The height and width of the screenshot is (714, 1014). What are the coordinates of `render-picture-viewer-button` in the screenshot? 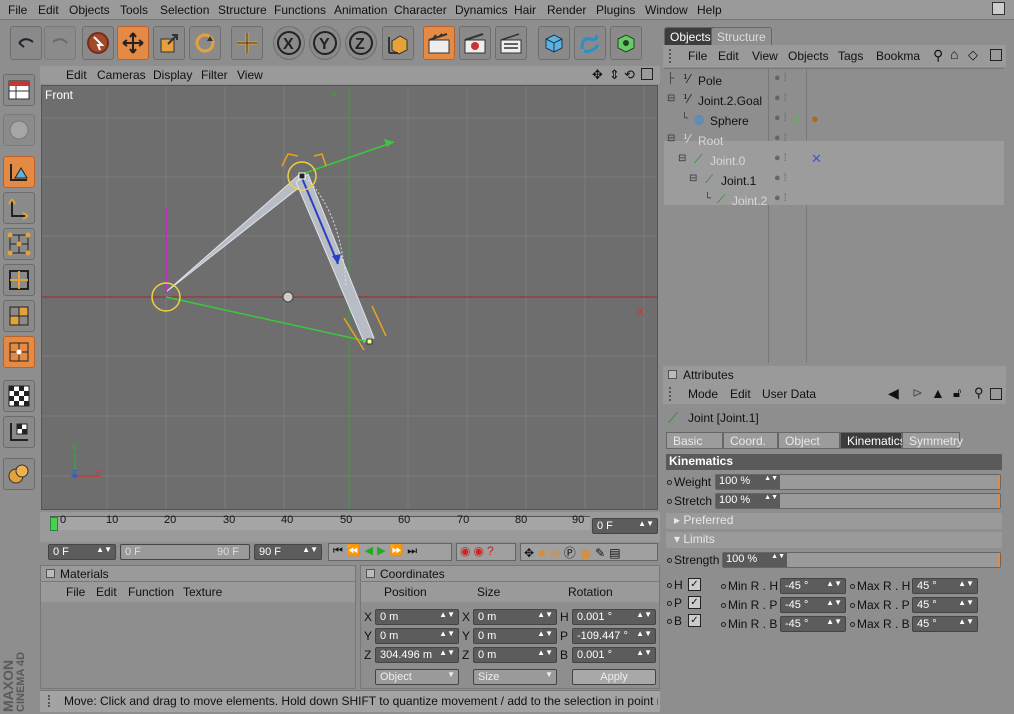 It's located at (475, 43).